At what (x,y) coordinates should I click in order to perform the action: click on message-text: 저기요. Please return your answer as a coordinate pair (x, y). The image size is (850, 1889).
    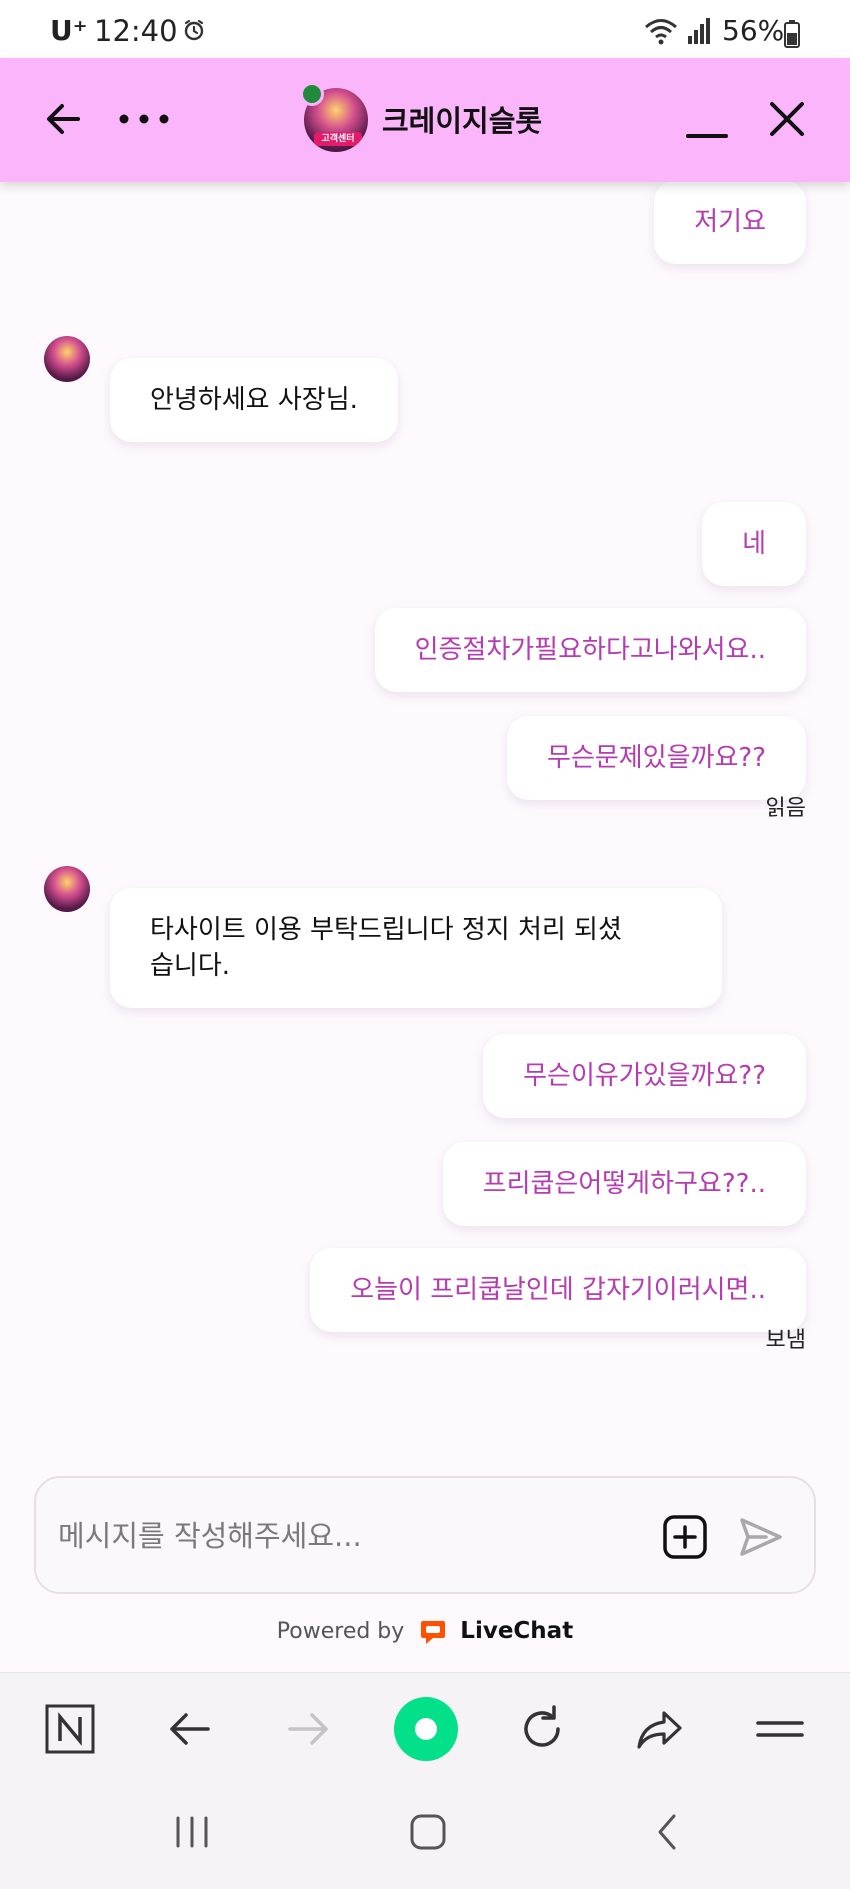
    Looking at the image, I should click on (730, 222).